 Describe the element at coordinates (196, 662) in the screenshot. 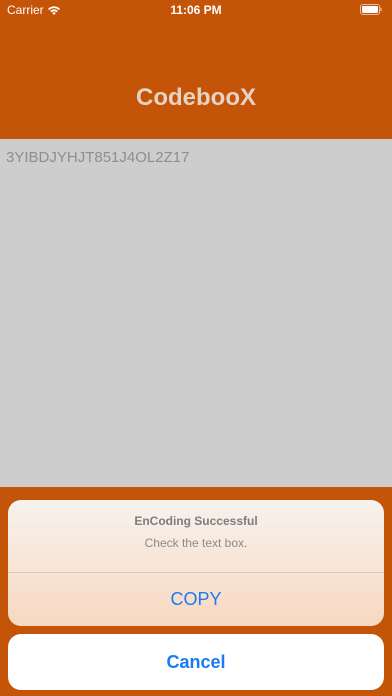

I see `cancel-button: Cancel` at that location.